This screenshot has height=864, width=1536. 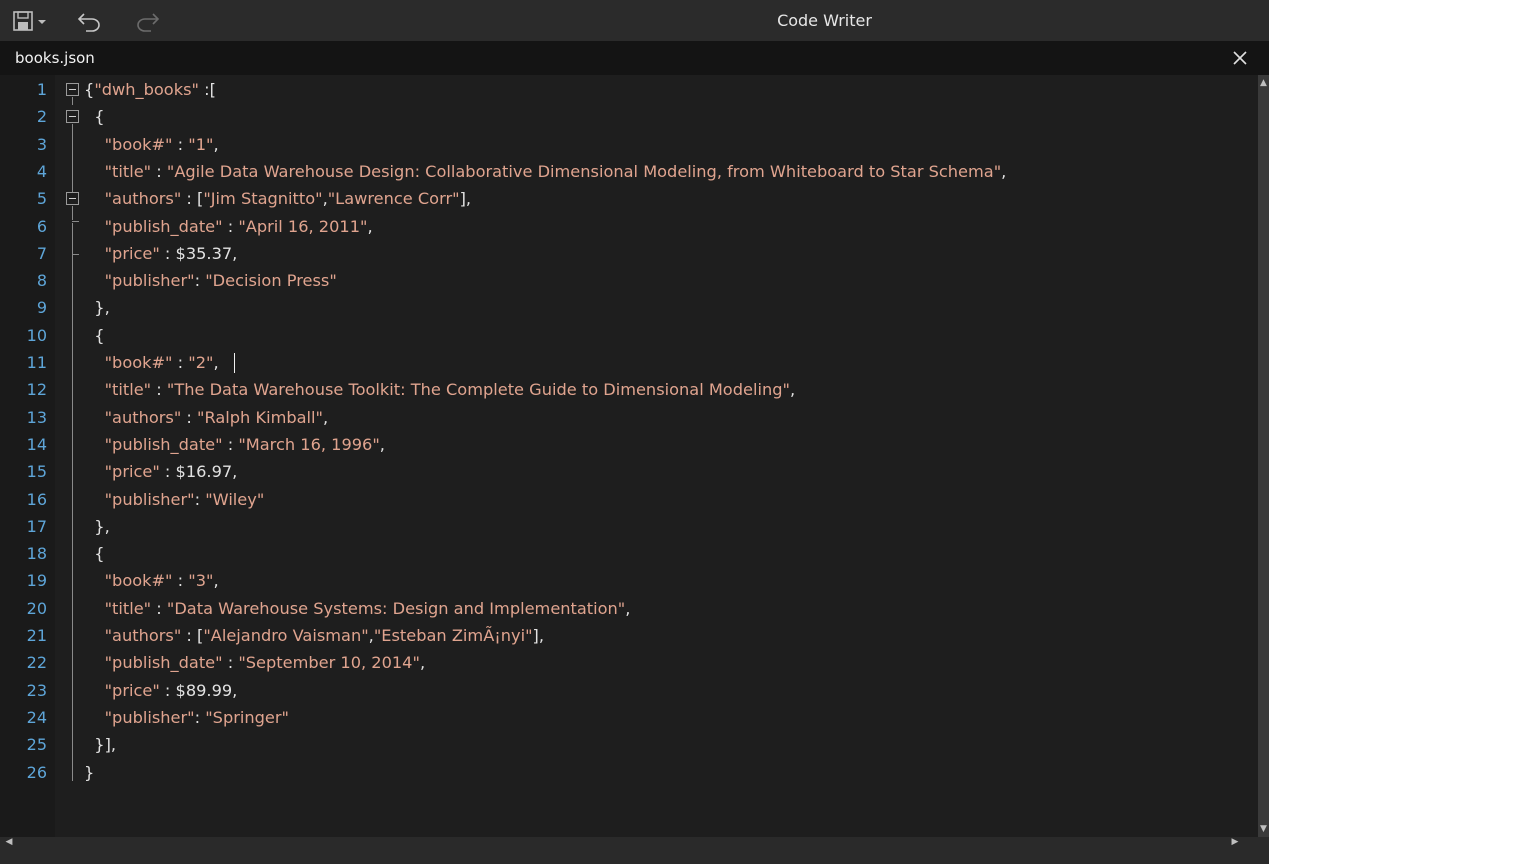 What do you see at coordinates (161, 253) in the screenshot?
I see `code-line: "price" : $35.37,` at bounding box center [161, 253].